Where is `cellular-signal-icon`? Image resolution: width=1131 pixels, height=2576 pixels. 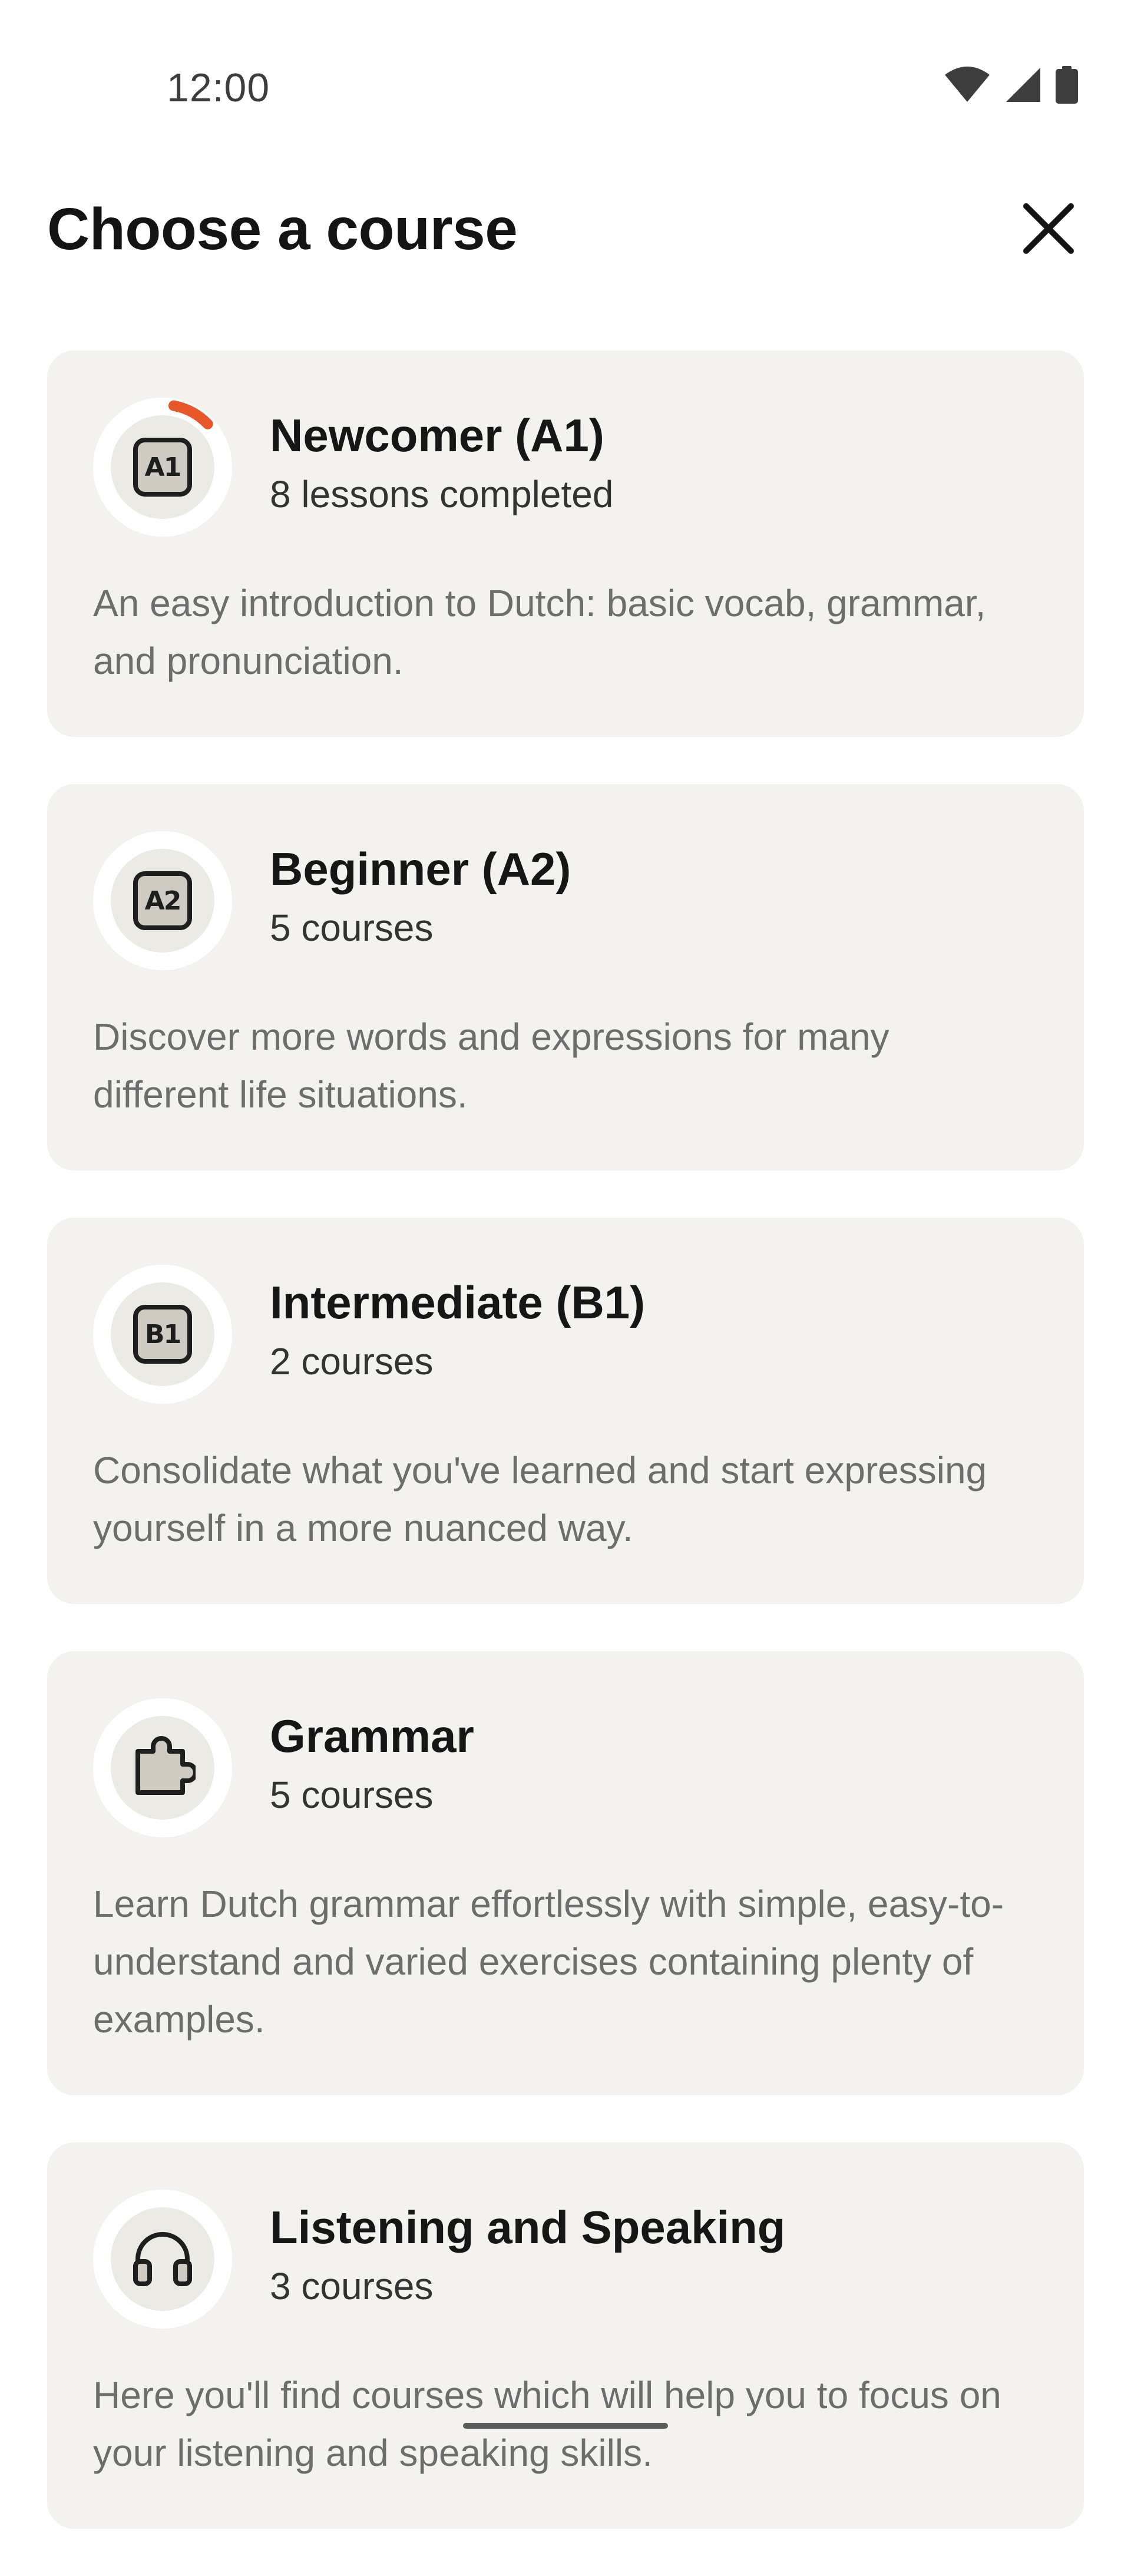 cellular-signal-icon is located at coordinates (1023, 85).